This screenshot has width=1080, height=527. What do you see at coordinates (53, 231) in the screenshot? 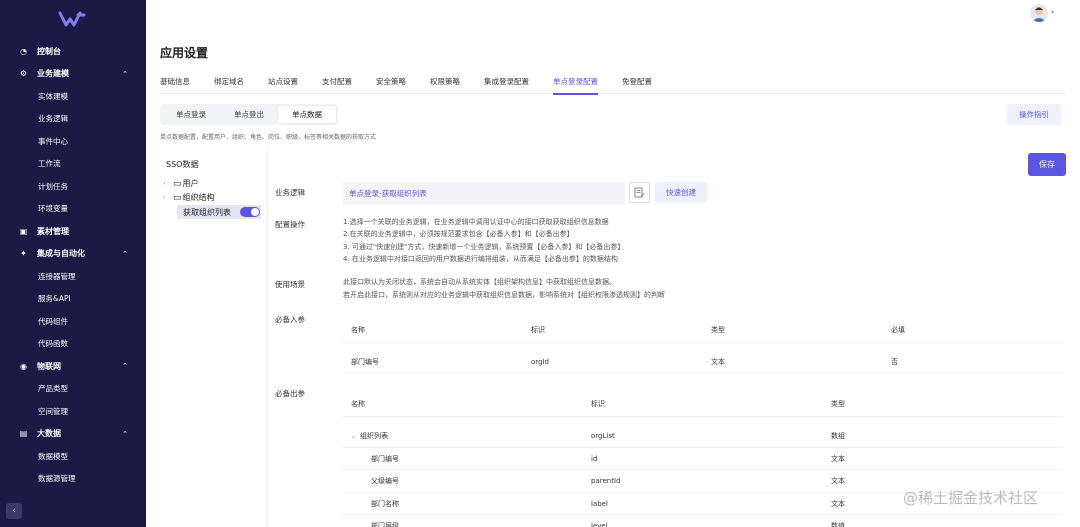
I see `sidebar-group-label: 素材管理` at bounding box center [53, 231].